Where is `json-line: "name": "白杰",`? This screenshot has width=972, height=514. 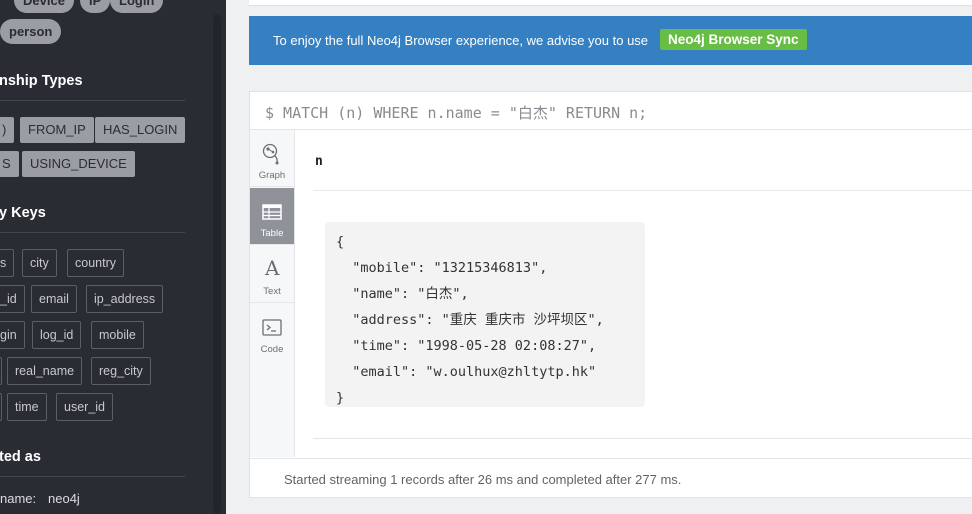 json-line: "name": "白杰", is located at coordinates (402, 294).